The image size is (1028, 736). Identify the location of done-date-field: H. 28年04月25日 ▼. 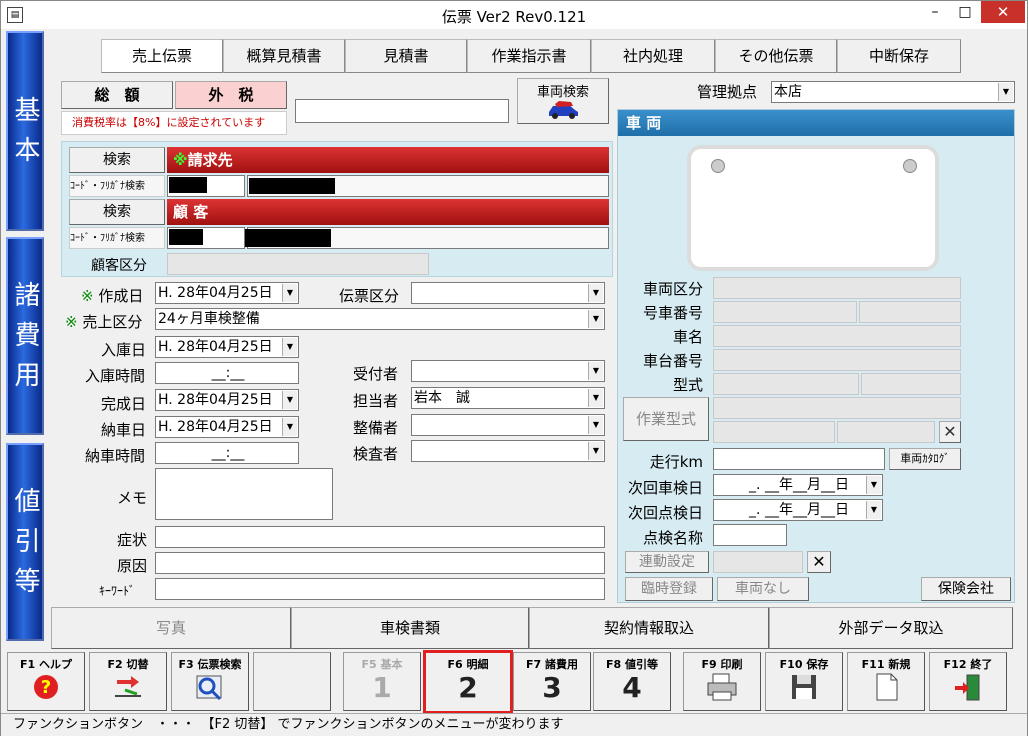
(227, 400).